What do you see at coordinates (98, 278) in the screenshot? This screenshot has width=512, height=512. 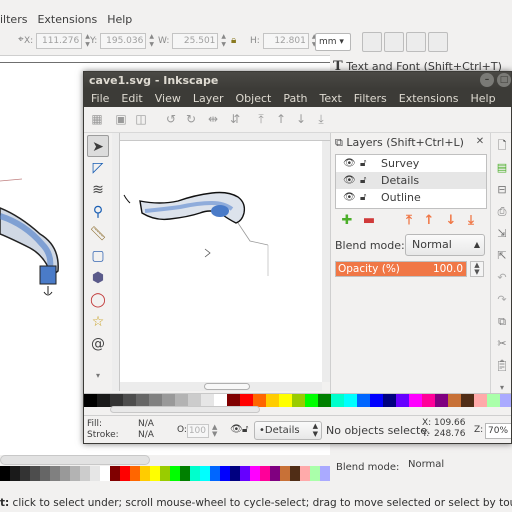 I see `3d-box-tool-icon: ⬢` at bounding box center [98, 278].